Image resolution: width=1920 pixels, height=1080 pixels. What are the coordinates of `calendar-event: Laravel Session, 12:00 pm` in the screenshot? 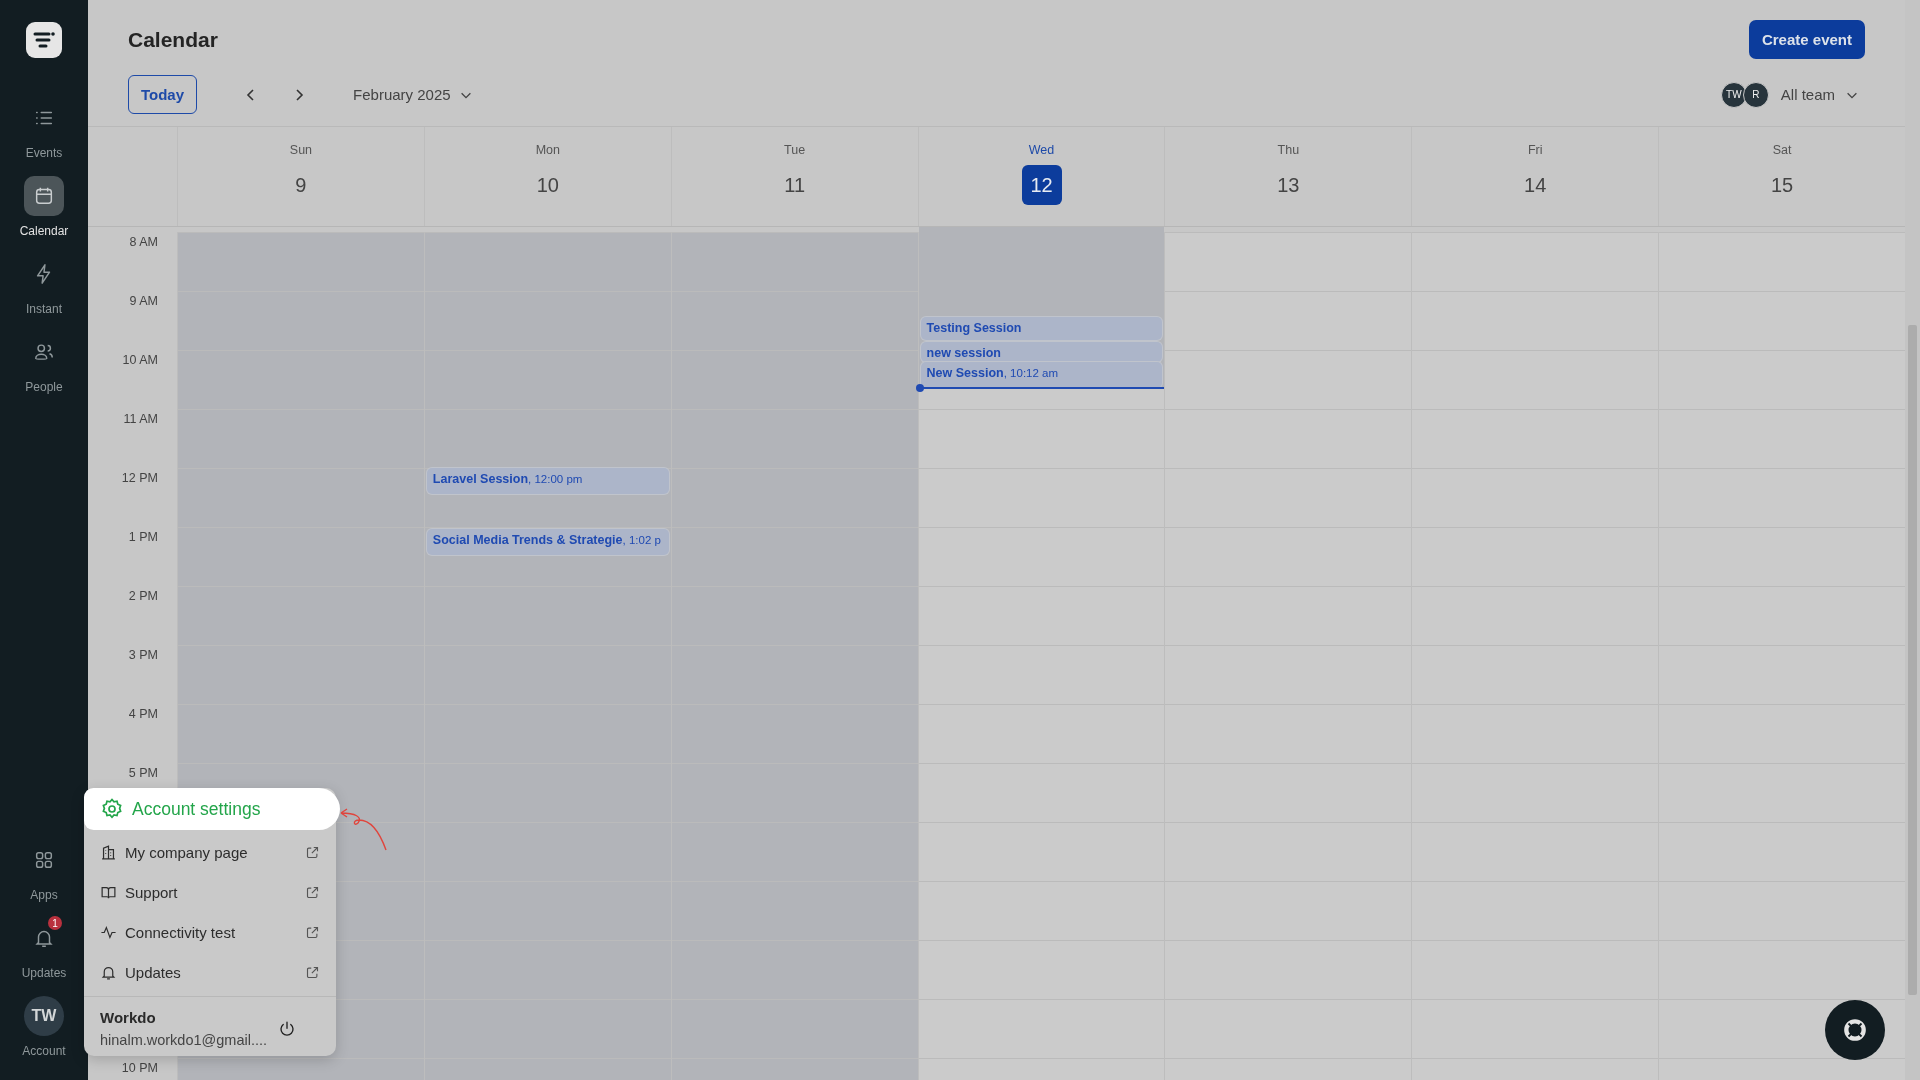 It's located at (547, 481).